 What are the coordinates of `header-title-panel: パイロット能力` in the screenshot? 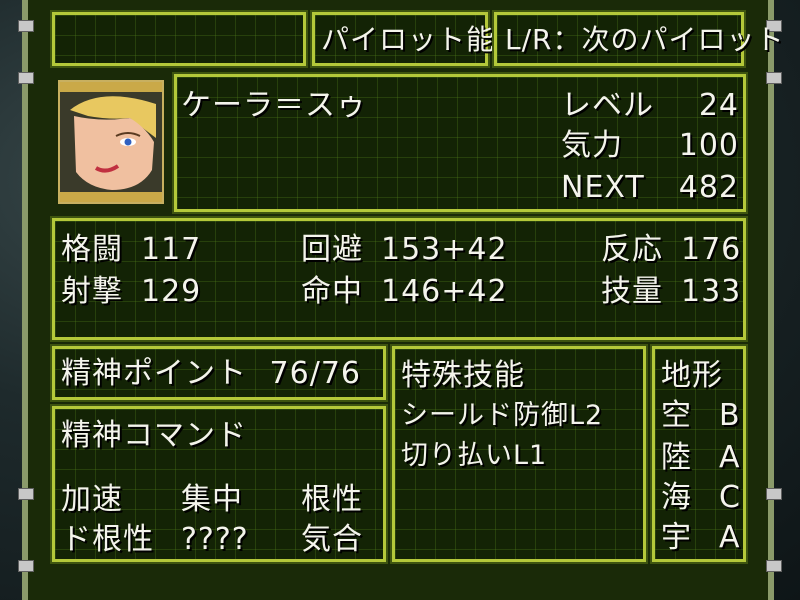 It's located at (416, 39).